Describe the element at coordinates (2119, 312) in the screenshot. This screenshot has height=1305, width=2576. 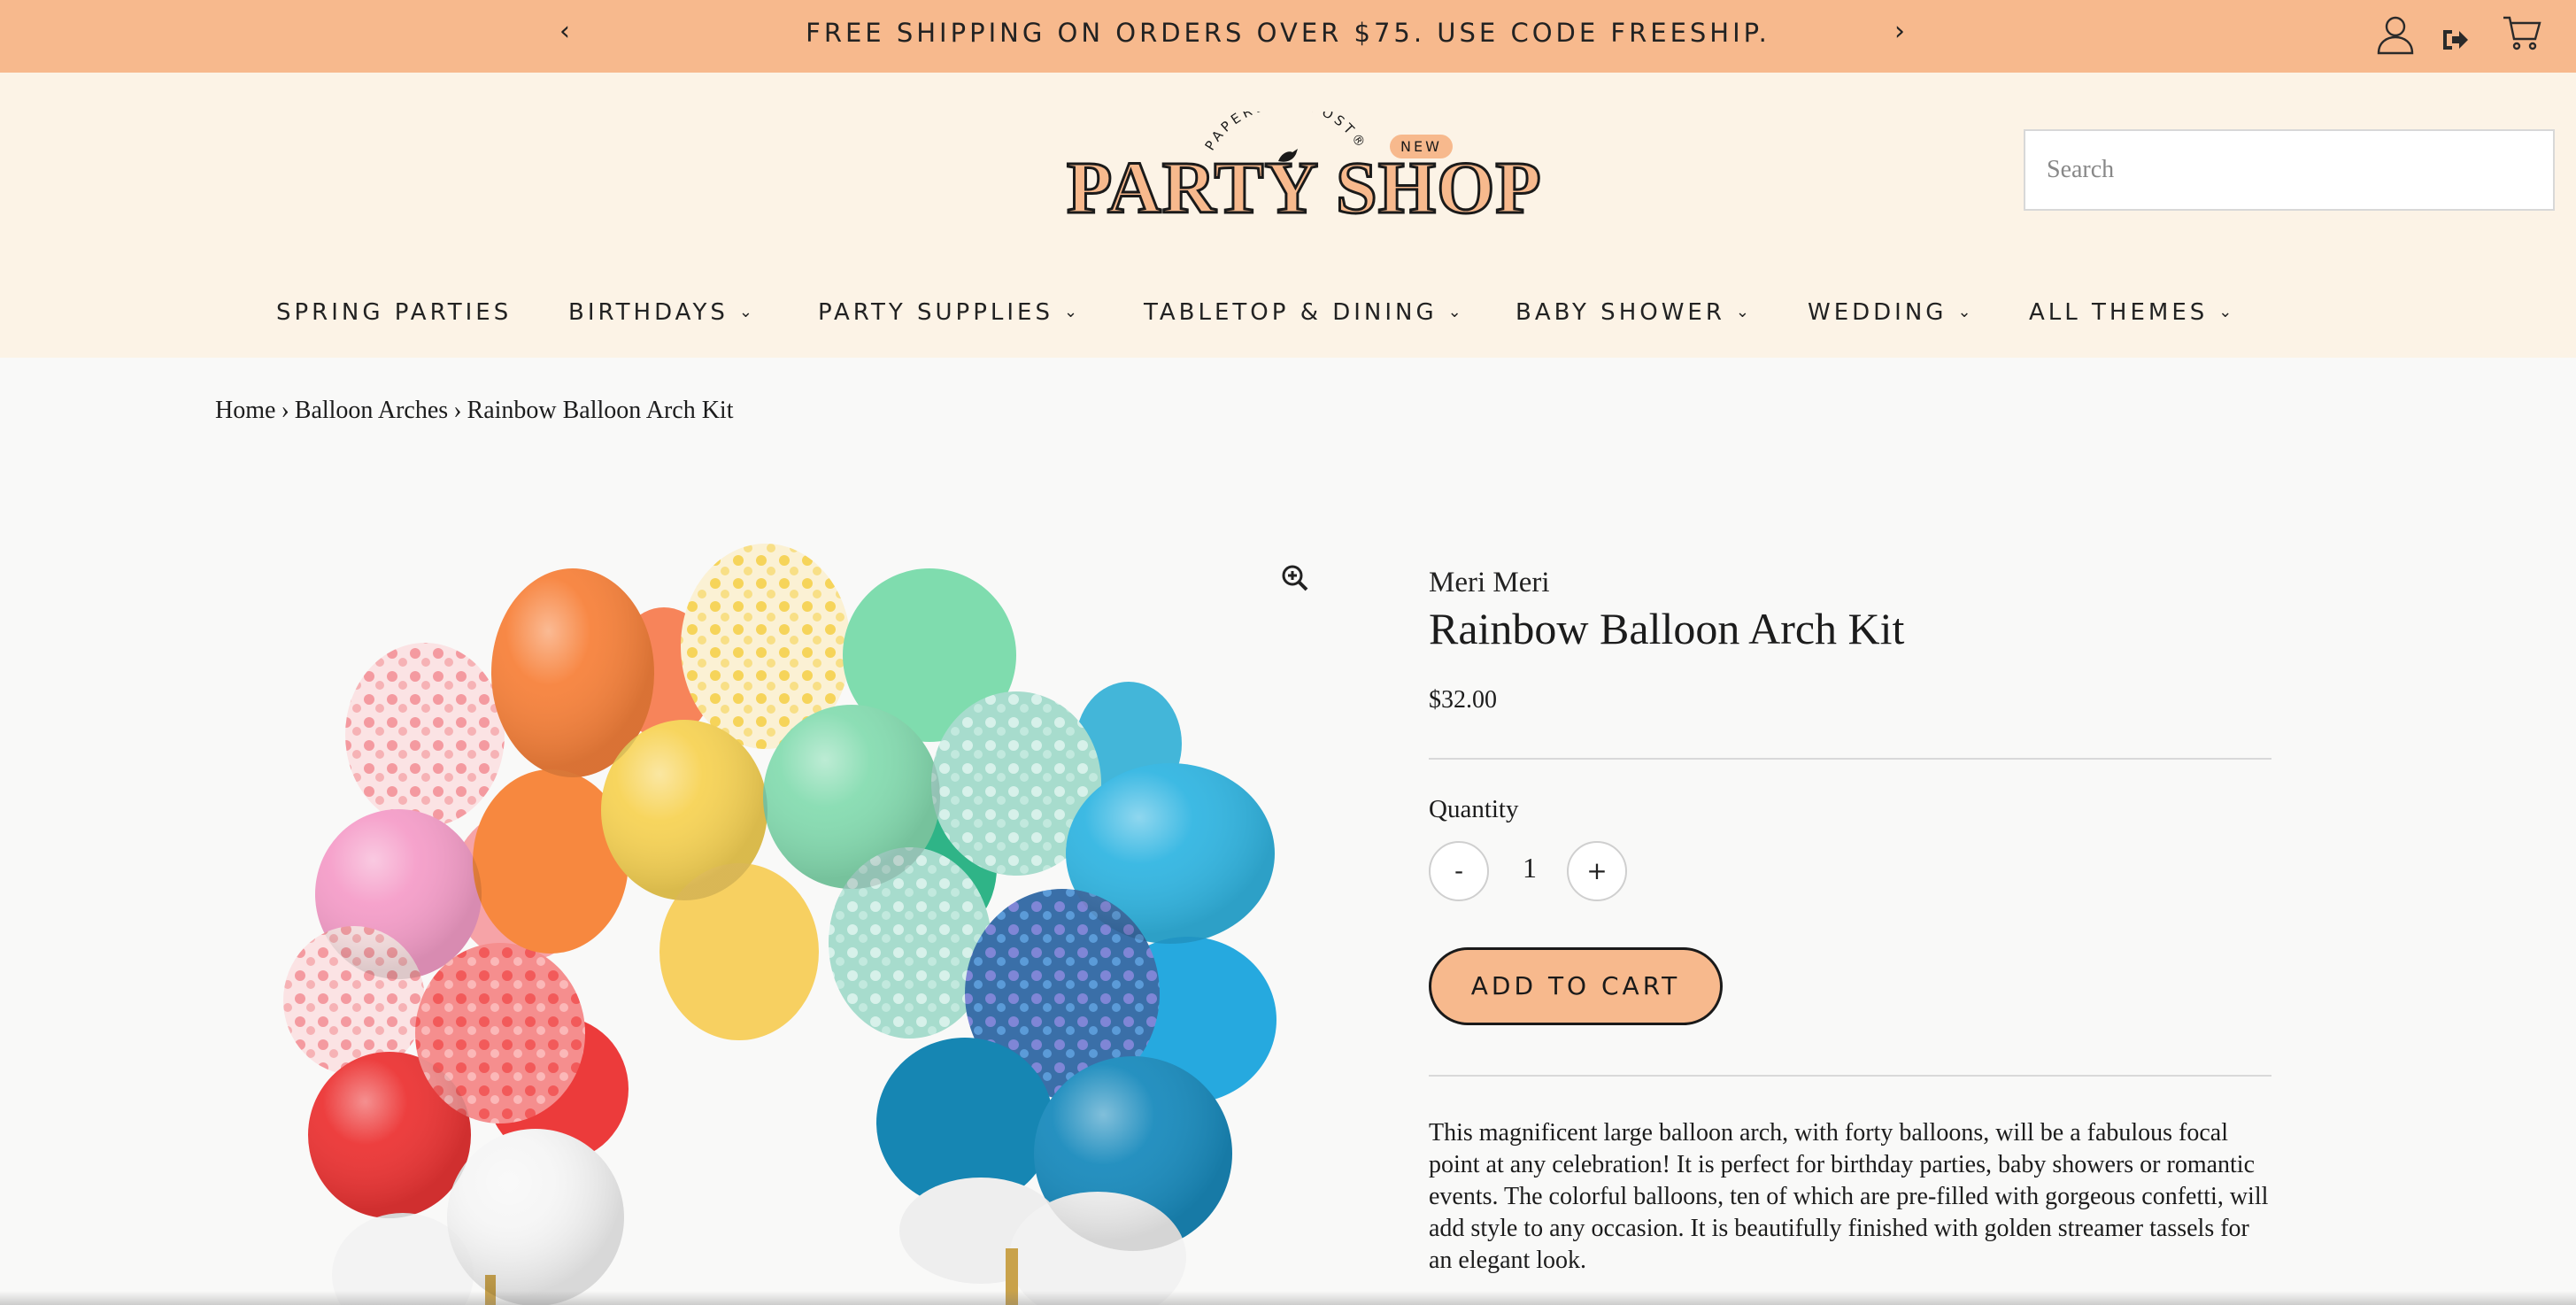
I see `nav-item-label: ALL THEMES` at that location.